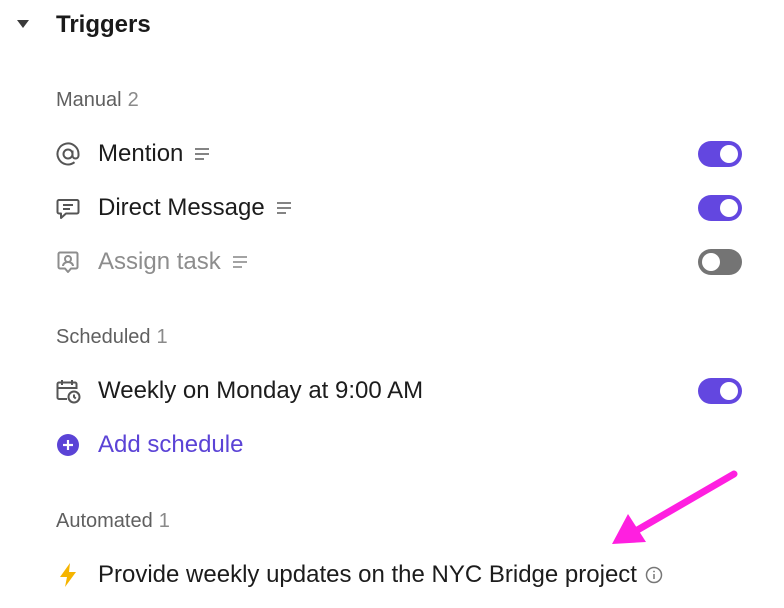  I want to click on automated-heading: Automated 1, so click(113, 521).